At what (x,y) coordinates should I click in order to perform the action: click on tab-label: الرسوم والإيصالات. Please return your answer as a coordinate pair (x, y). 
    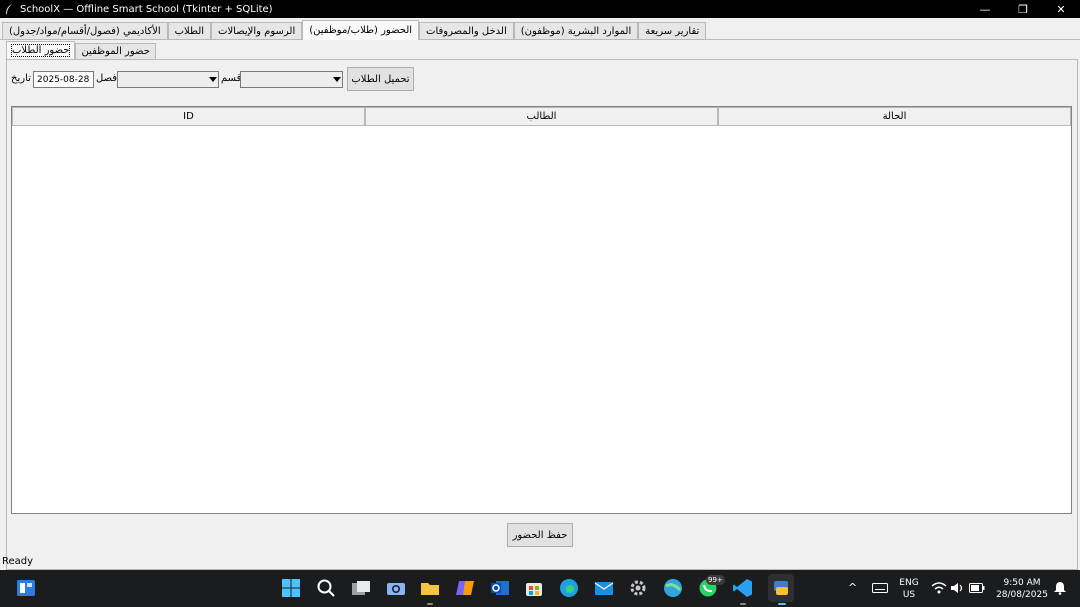
    Looking at the image, I should click on (257, 31).